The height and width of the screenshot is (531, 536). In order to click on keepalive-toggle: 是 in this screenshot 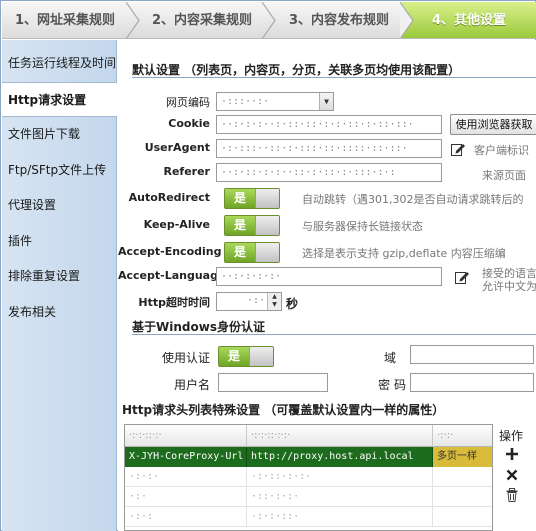, I will do `click(252, 225)`.